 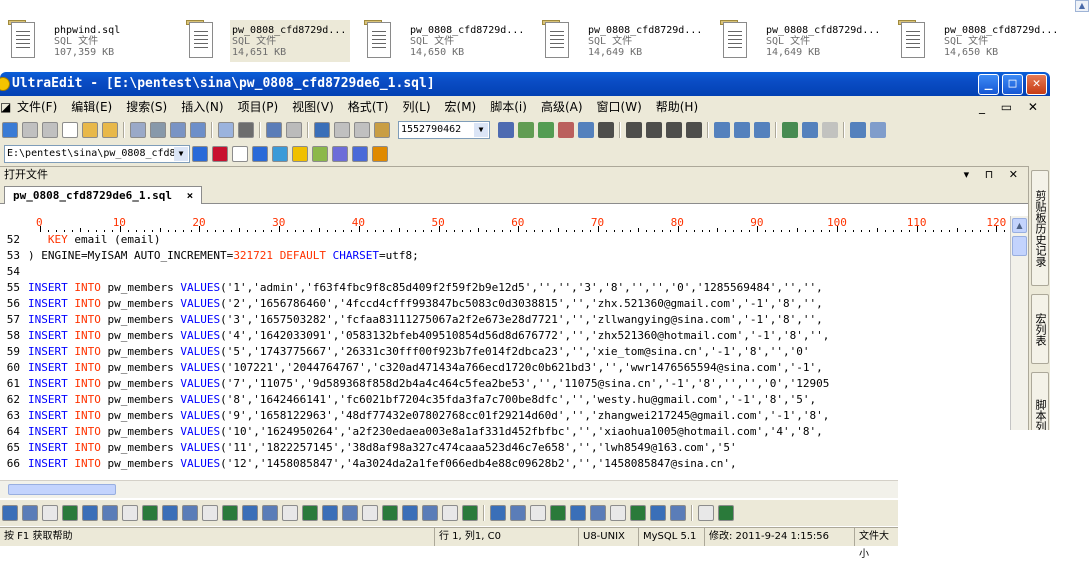 What do you see at coordinates (146, 107) in the screenshot?
I see `menu-item: 搜索(S)` at bounding box center [146, 107].